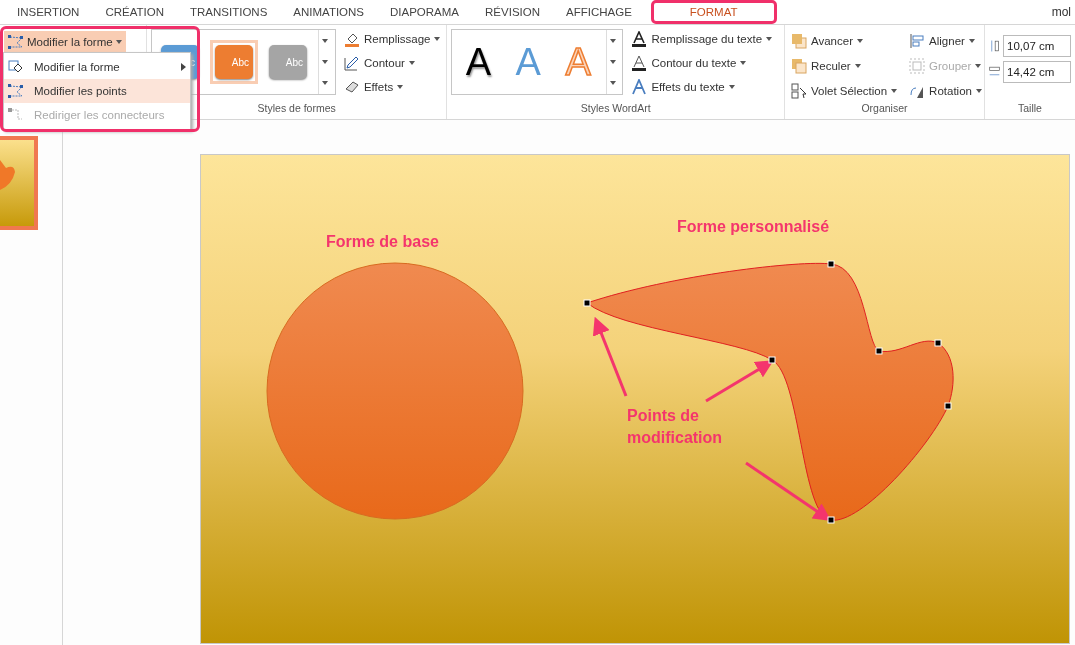 The image size is (1075, 645). What do you see at coordinates (945, 40) in the screenshot?
I see `arrange-button: Aligner` at bounding box center [945, 40].